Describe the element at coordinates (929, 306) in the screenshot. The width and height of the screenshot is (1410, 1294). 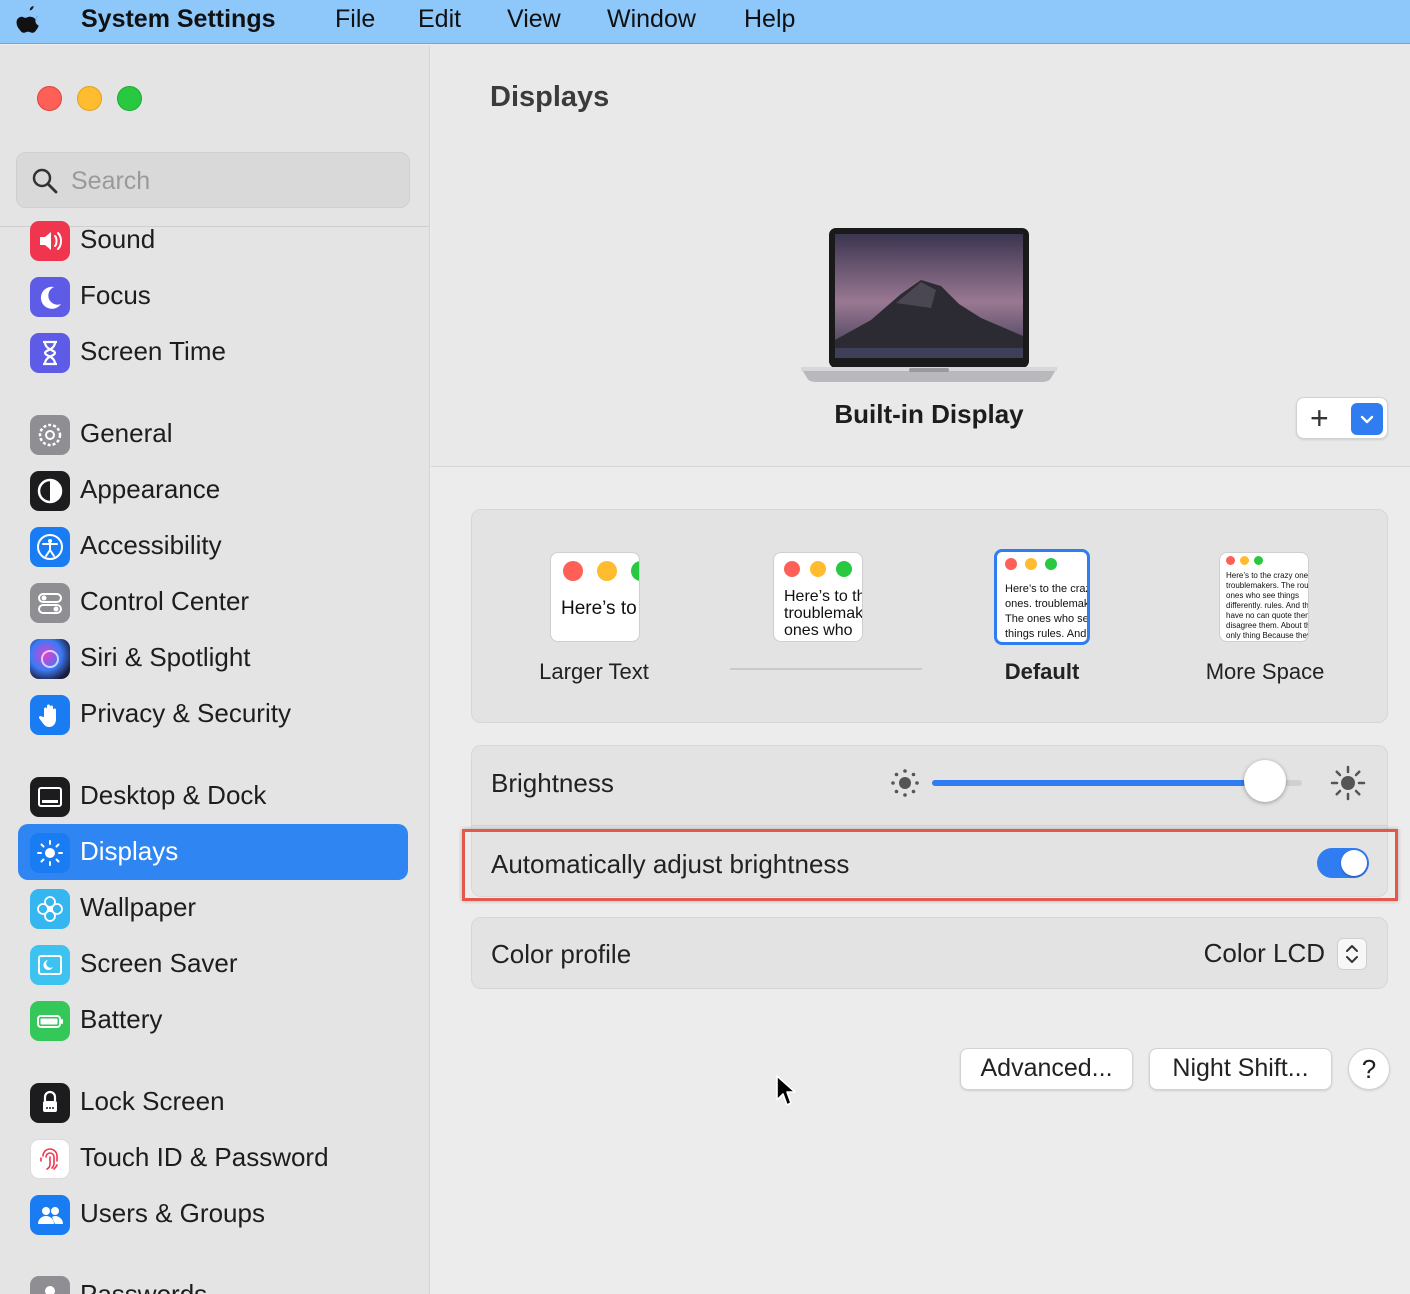
I see `laptop-image` at that location.